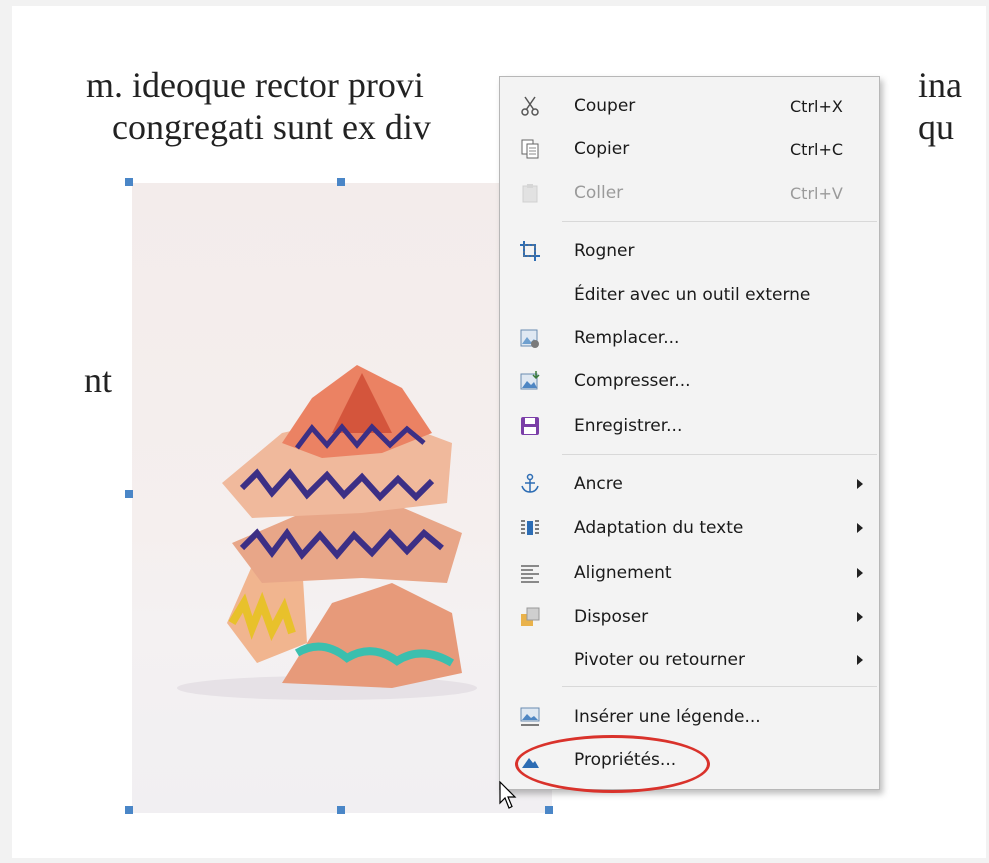 The width and height of the screenshot is (989, 863). I want to click on caption-icon, so click(530, 717).